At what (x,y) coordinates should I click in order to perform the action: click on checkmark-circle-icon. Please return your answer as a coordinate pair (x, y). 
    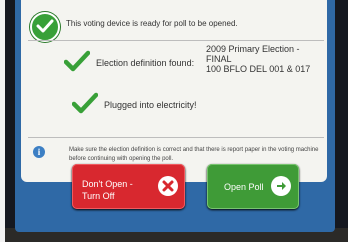
    Looking at the image, I should click on (45, 27).